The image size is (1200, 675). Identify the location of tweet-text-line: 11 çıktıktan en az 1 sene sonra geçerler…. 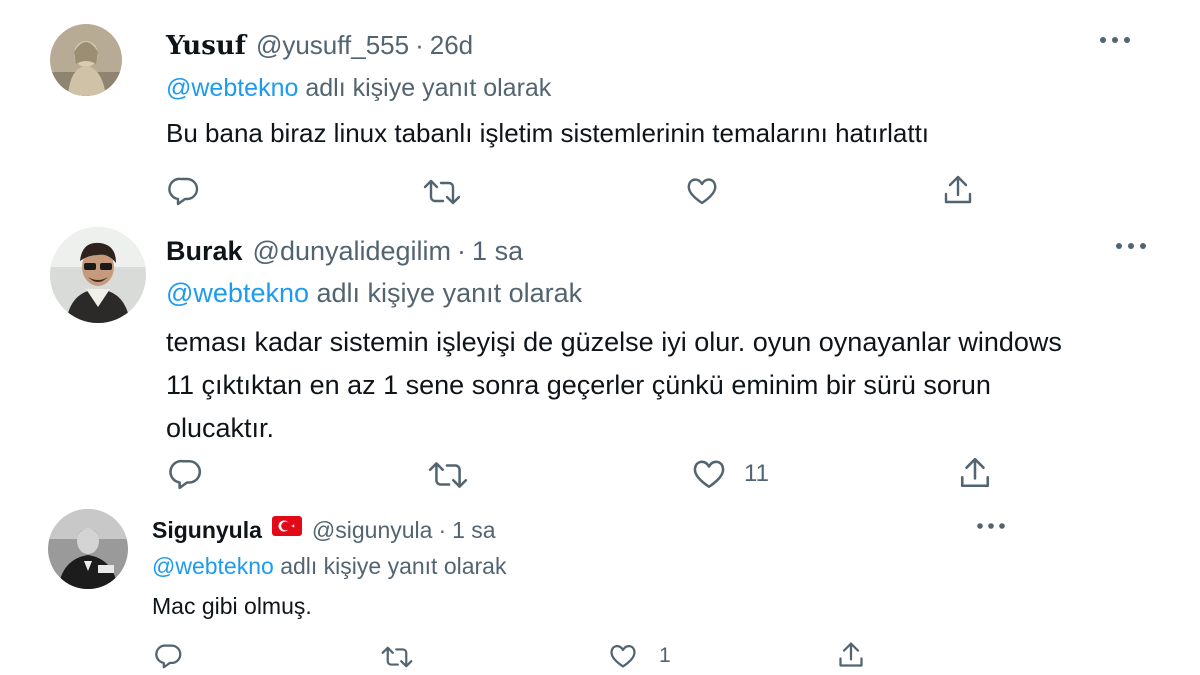
(578, 385).